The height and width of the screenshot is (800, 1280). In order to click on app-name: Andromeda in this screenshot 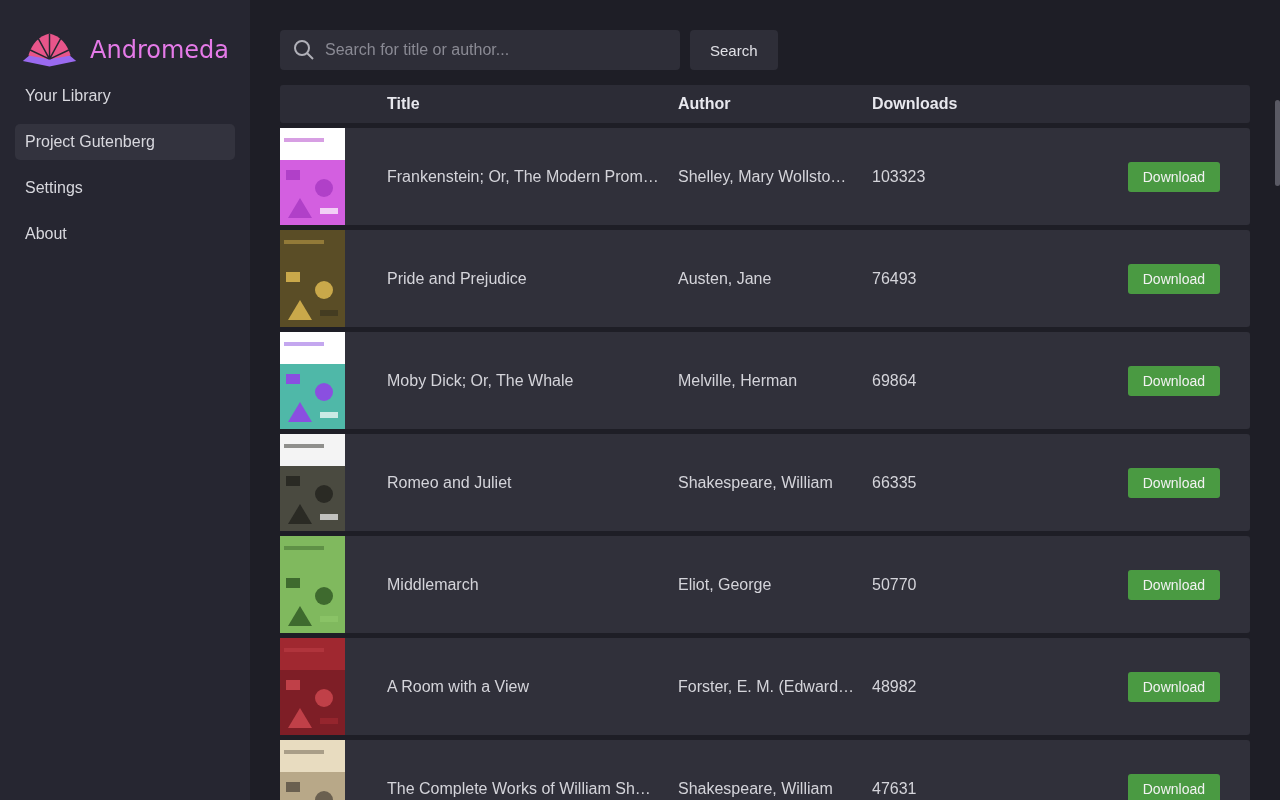, I will do `click(159, 50)`.